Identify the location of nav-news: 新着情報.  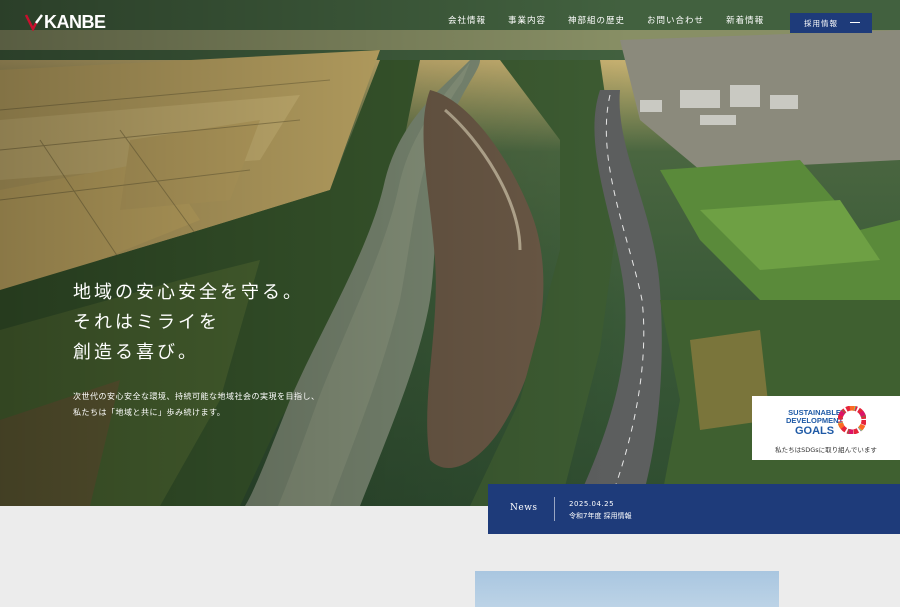
(745, 20).